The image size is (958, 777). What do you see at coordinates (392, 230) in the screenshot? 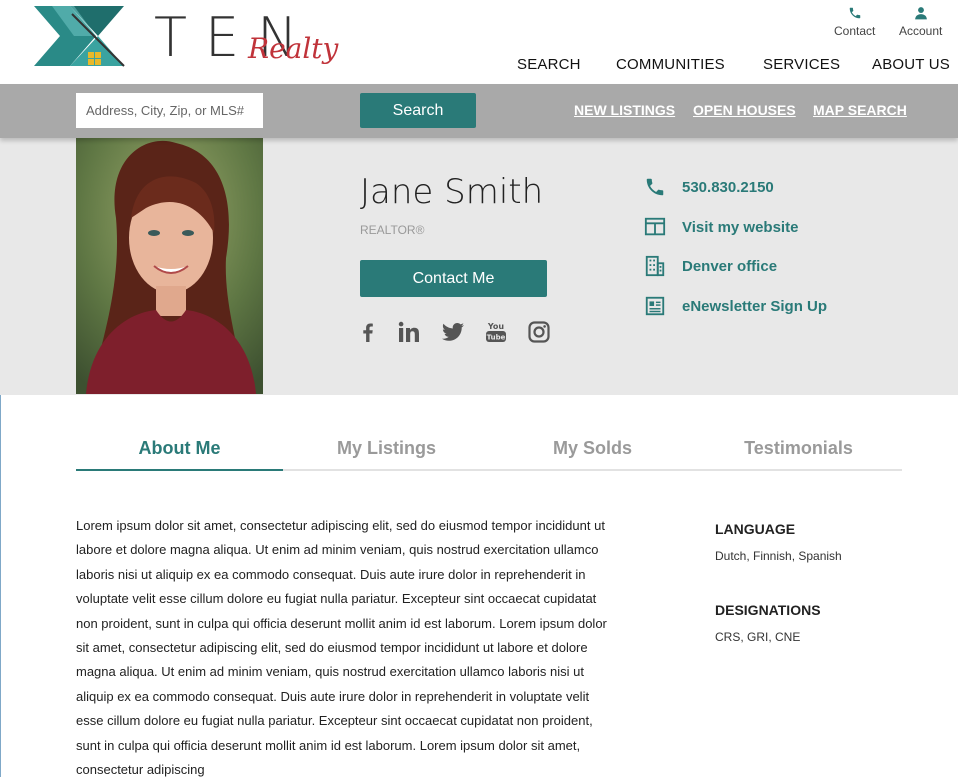
I see `agent-title: REALTOR®` at bounding box center [392, 230].